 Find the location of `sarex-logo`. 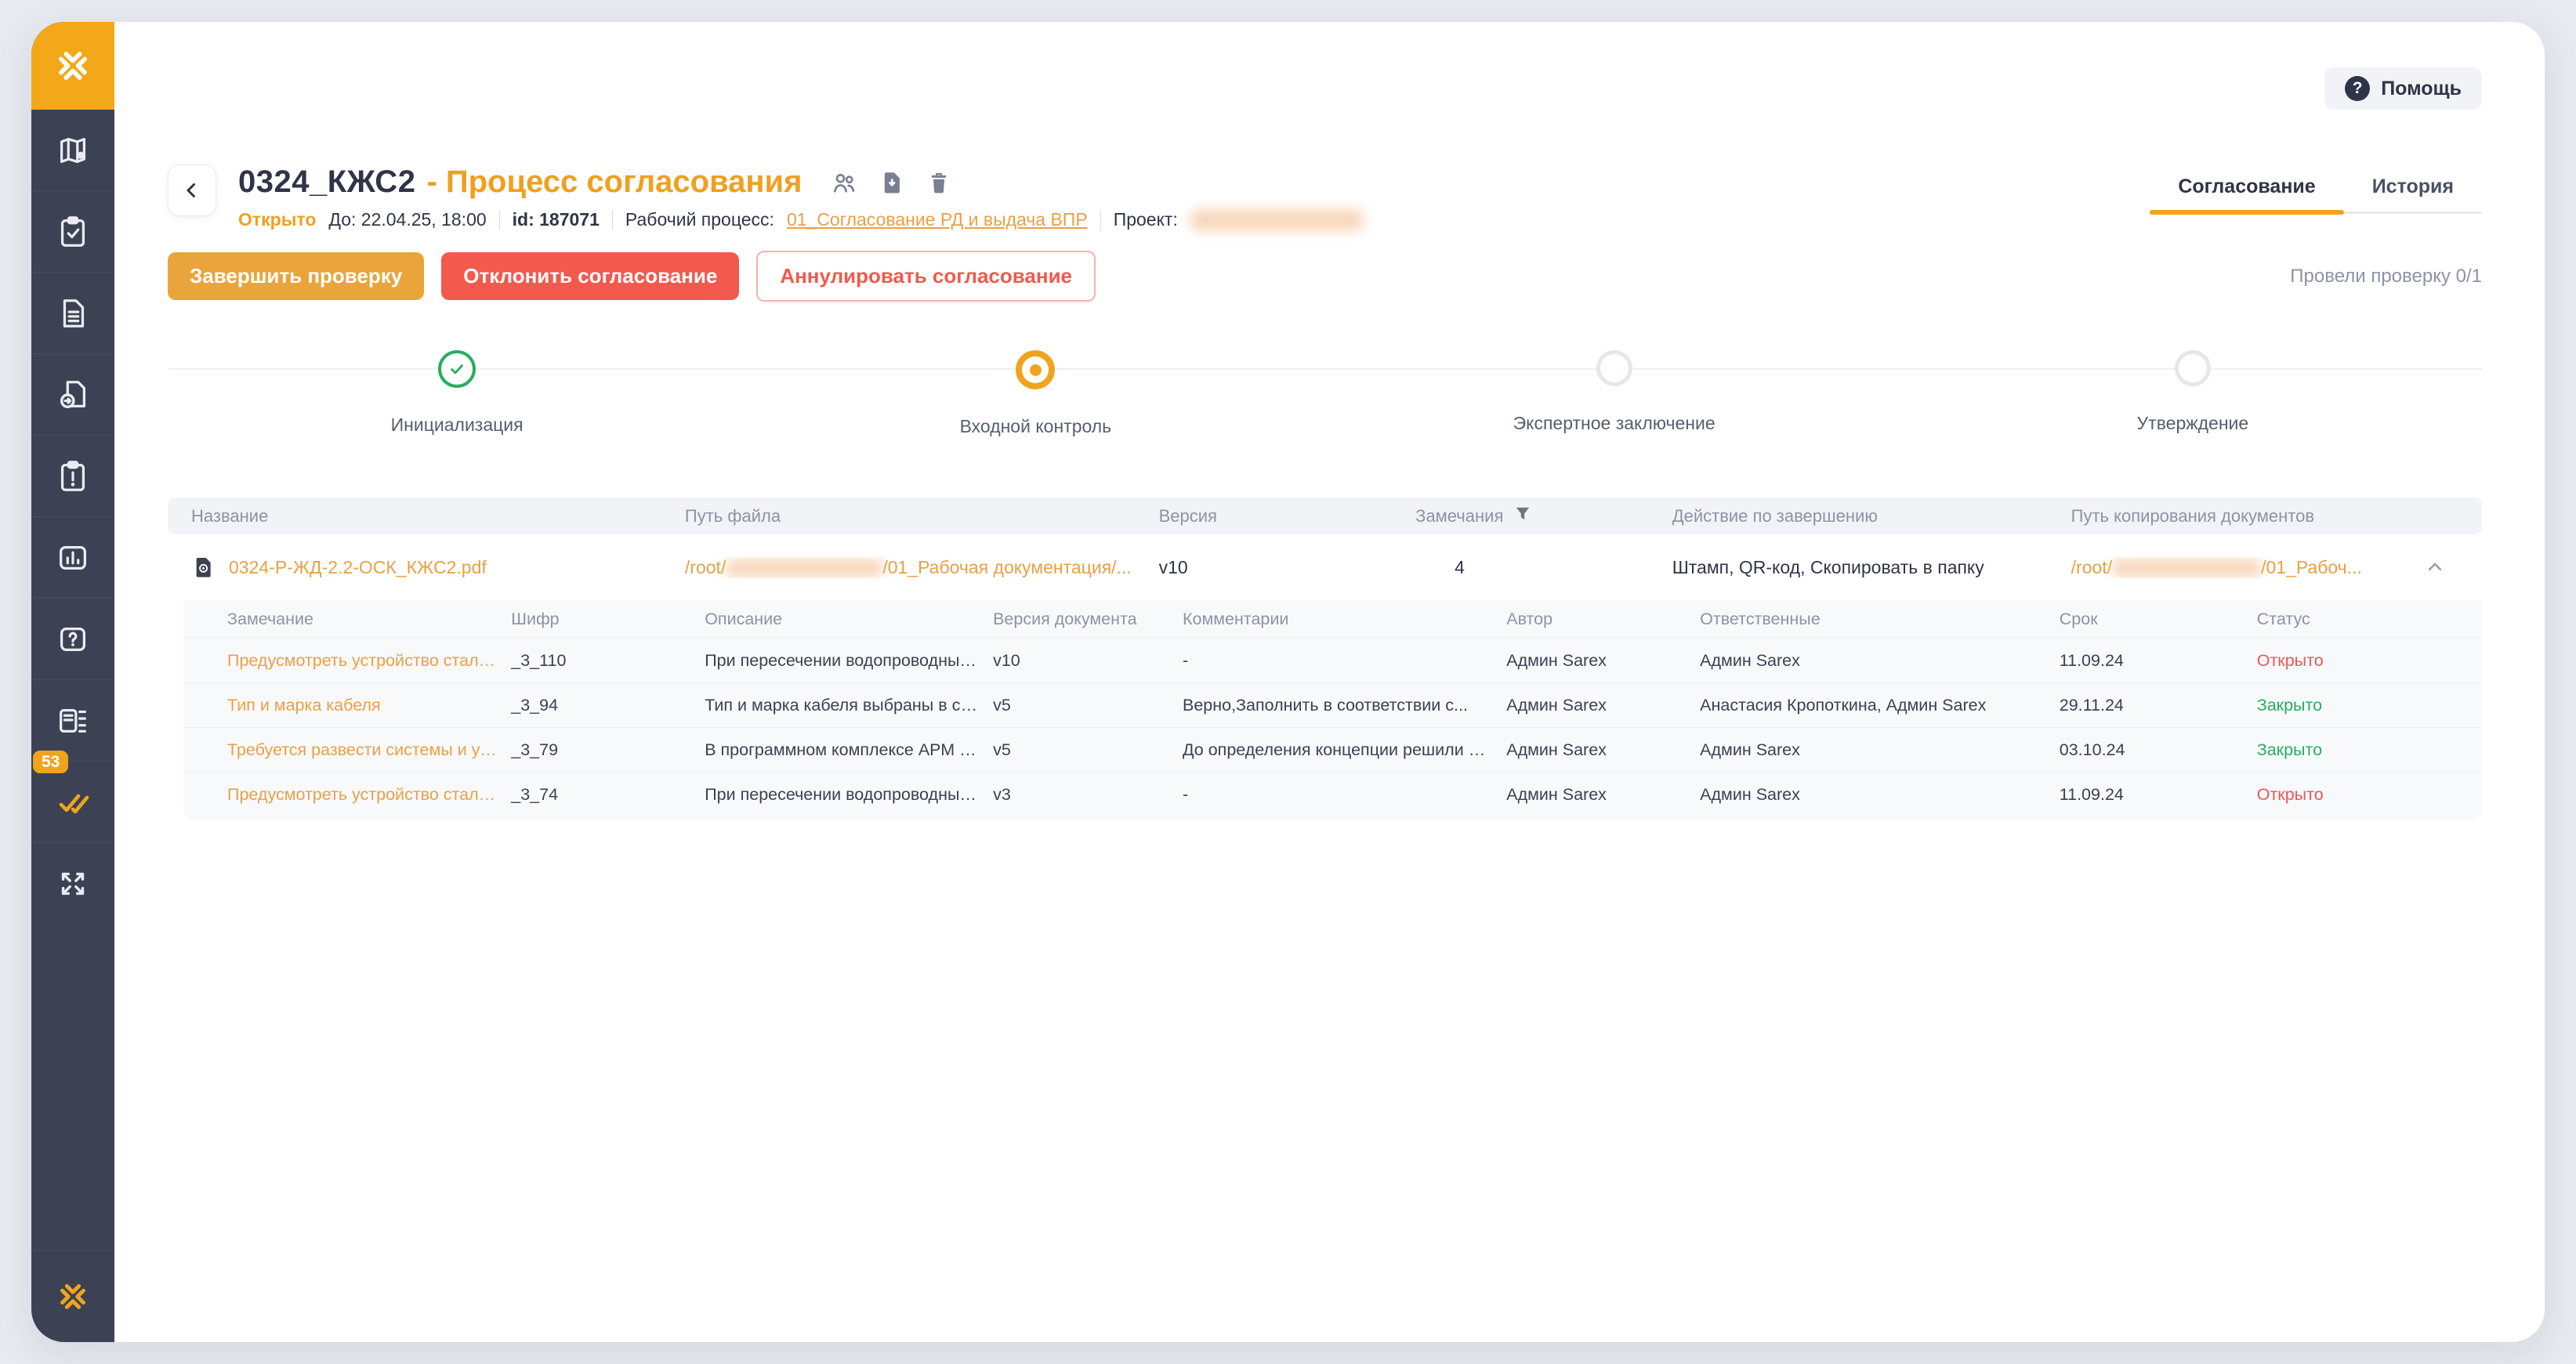

sarex-logo is located at coordinates (72, 66).